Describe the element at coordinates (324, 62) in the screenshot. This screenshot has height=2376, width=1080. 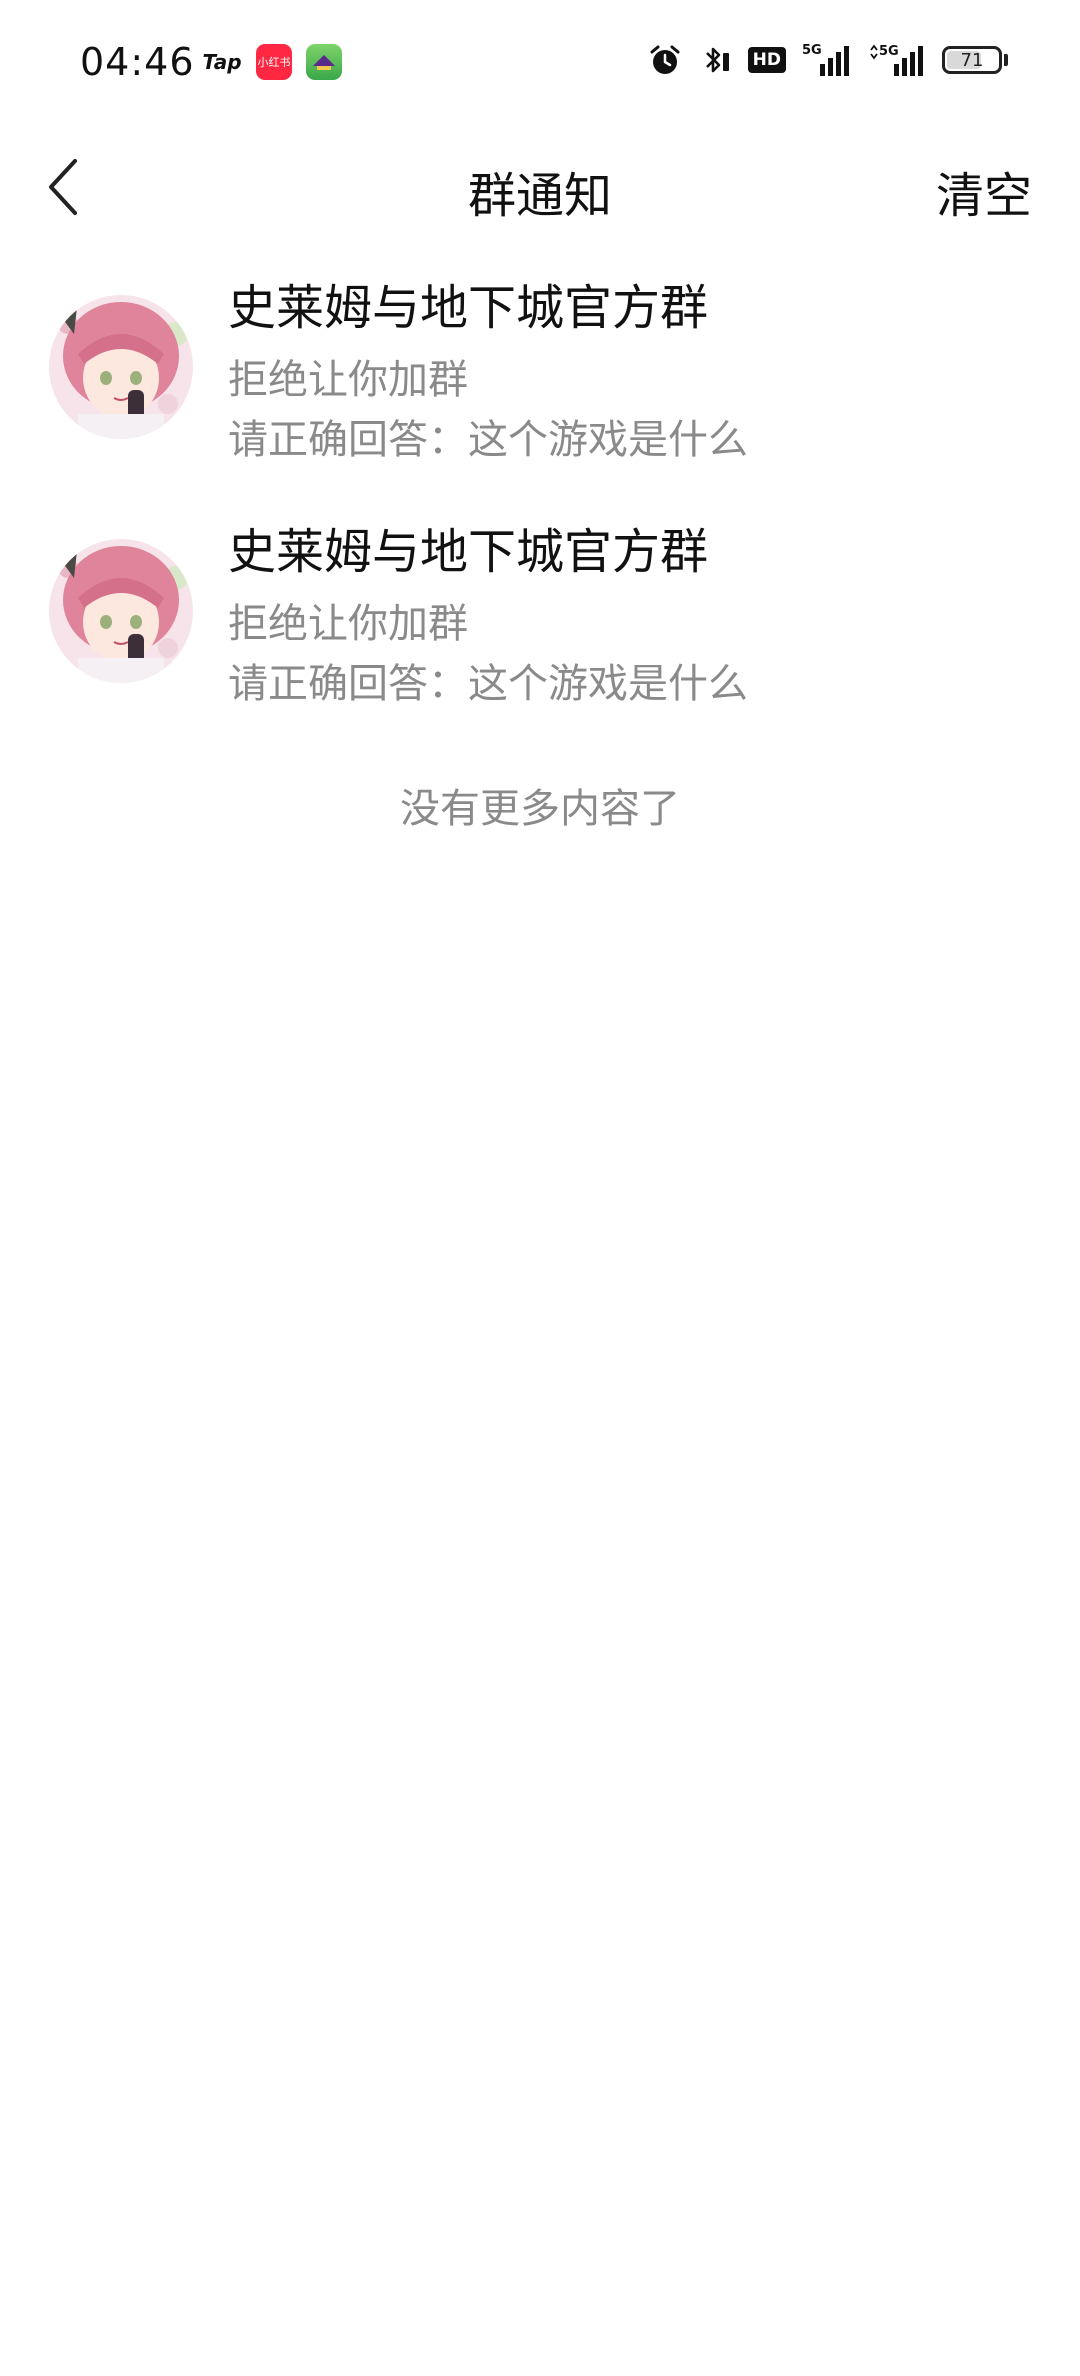
I see `game-app-icon` at that location.